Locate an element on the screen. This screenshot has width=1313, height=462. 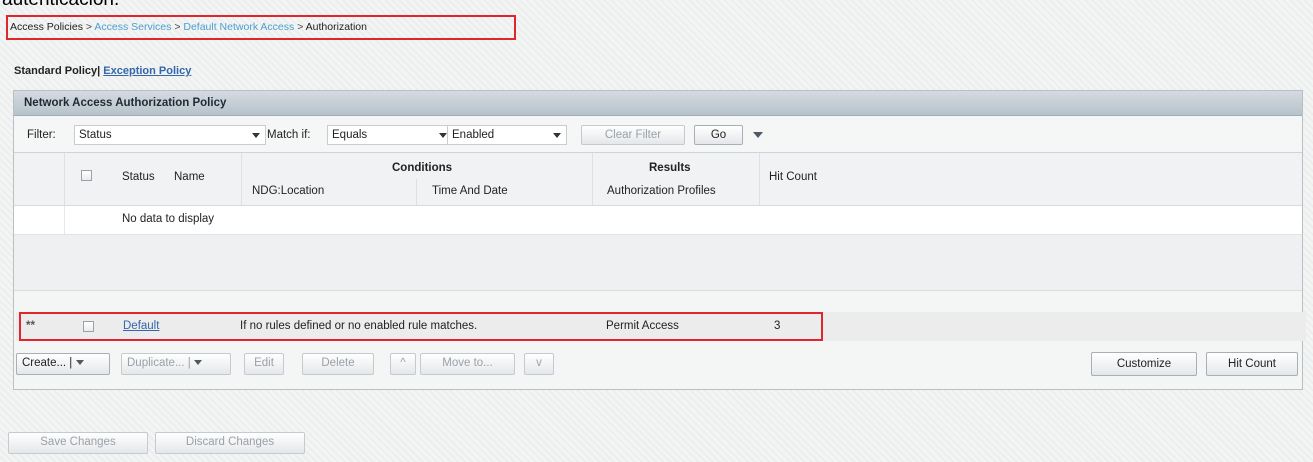
intro-text: autenticación. is located at coordinates (60, 5).